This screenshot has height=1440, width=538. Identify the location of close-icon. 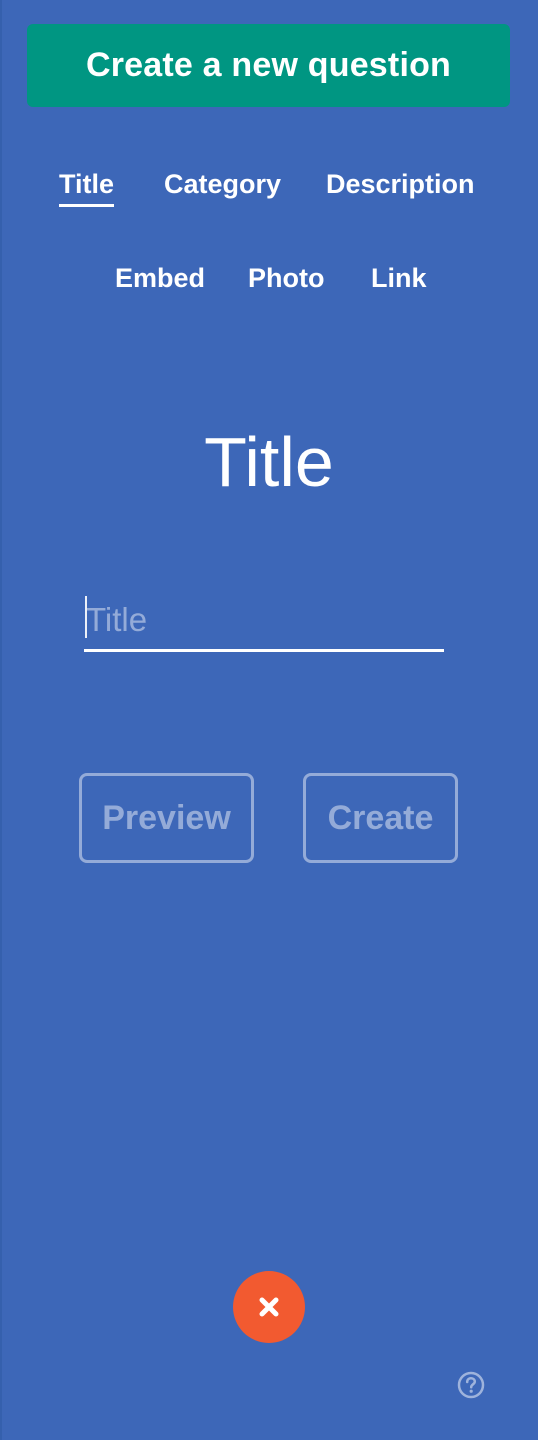
(269, 1307).